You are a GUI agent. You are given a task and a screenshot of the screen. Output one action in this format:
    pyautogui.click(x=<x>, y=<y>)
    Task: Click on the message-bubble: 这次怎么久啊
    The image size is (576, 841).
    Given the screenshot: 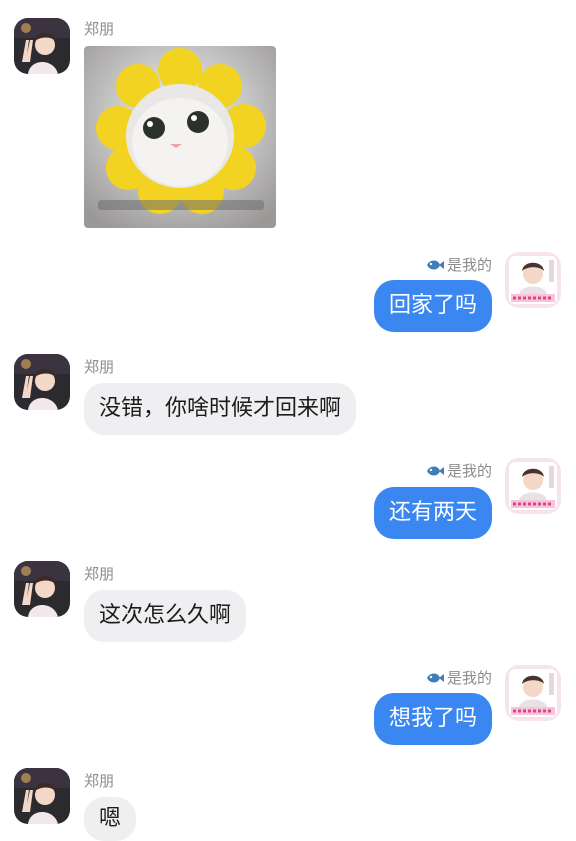 What is the action you would take?
    pyautogui.click(x=165, y=616)
    